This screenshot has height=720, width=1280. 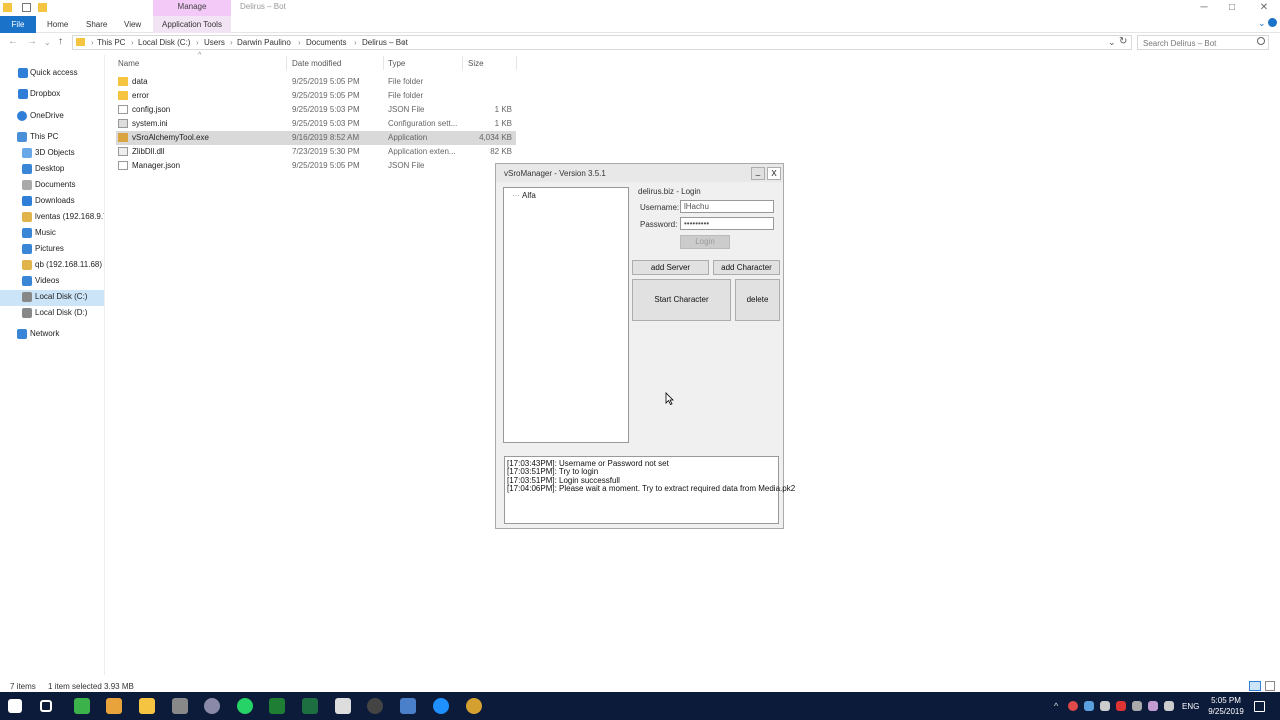 I want to click on tab-file: File, so click(x=18, y=24).